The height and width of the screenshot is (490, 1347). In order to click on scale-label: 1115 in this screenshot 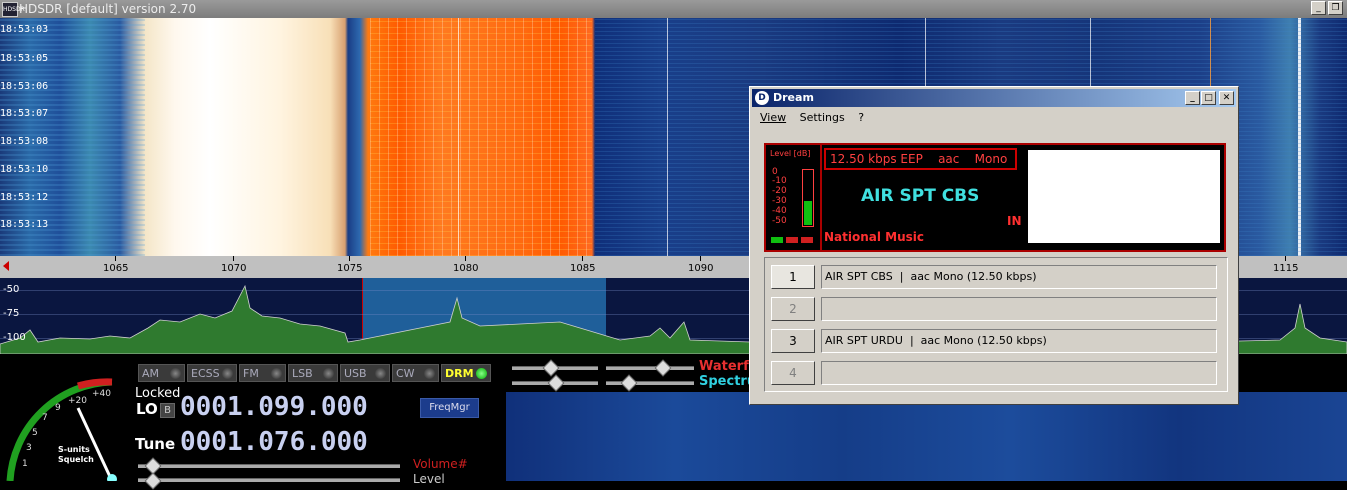, I will do `click(1286, 268)`.